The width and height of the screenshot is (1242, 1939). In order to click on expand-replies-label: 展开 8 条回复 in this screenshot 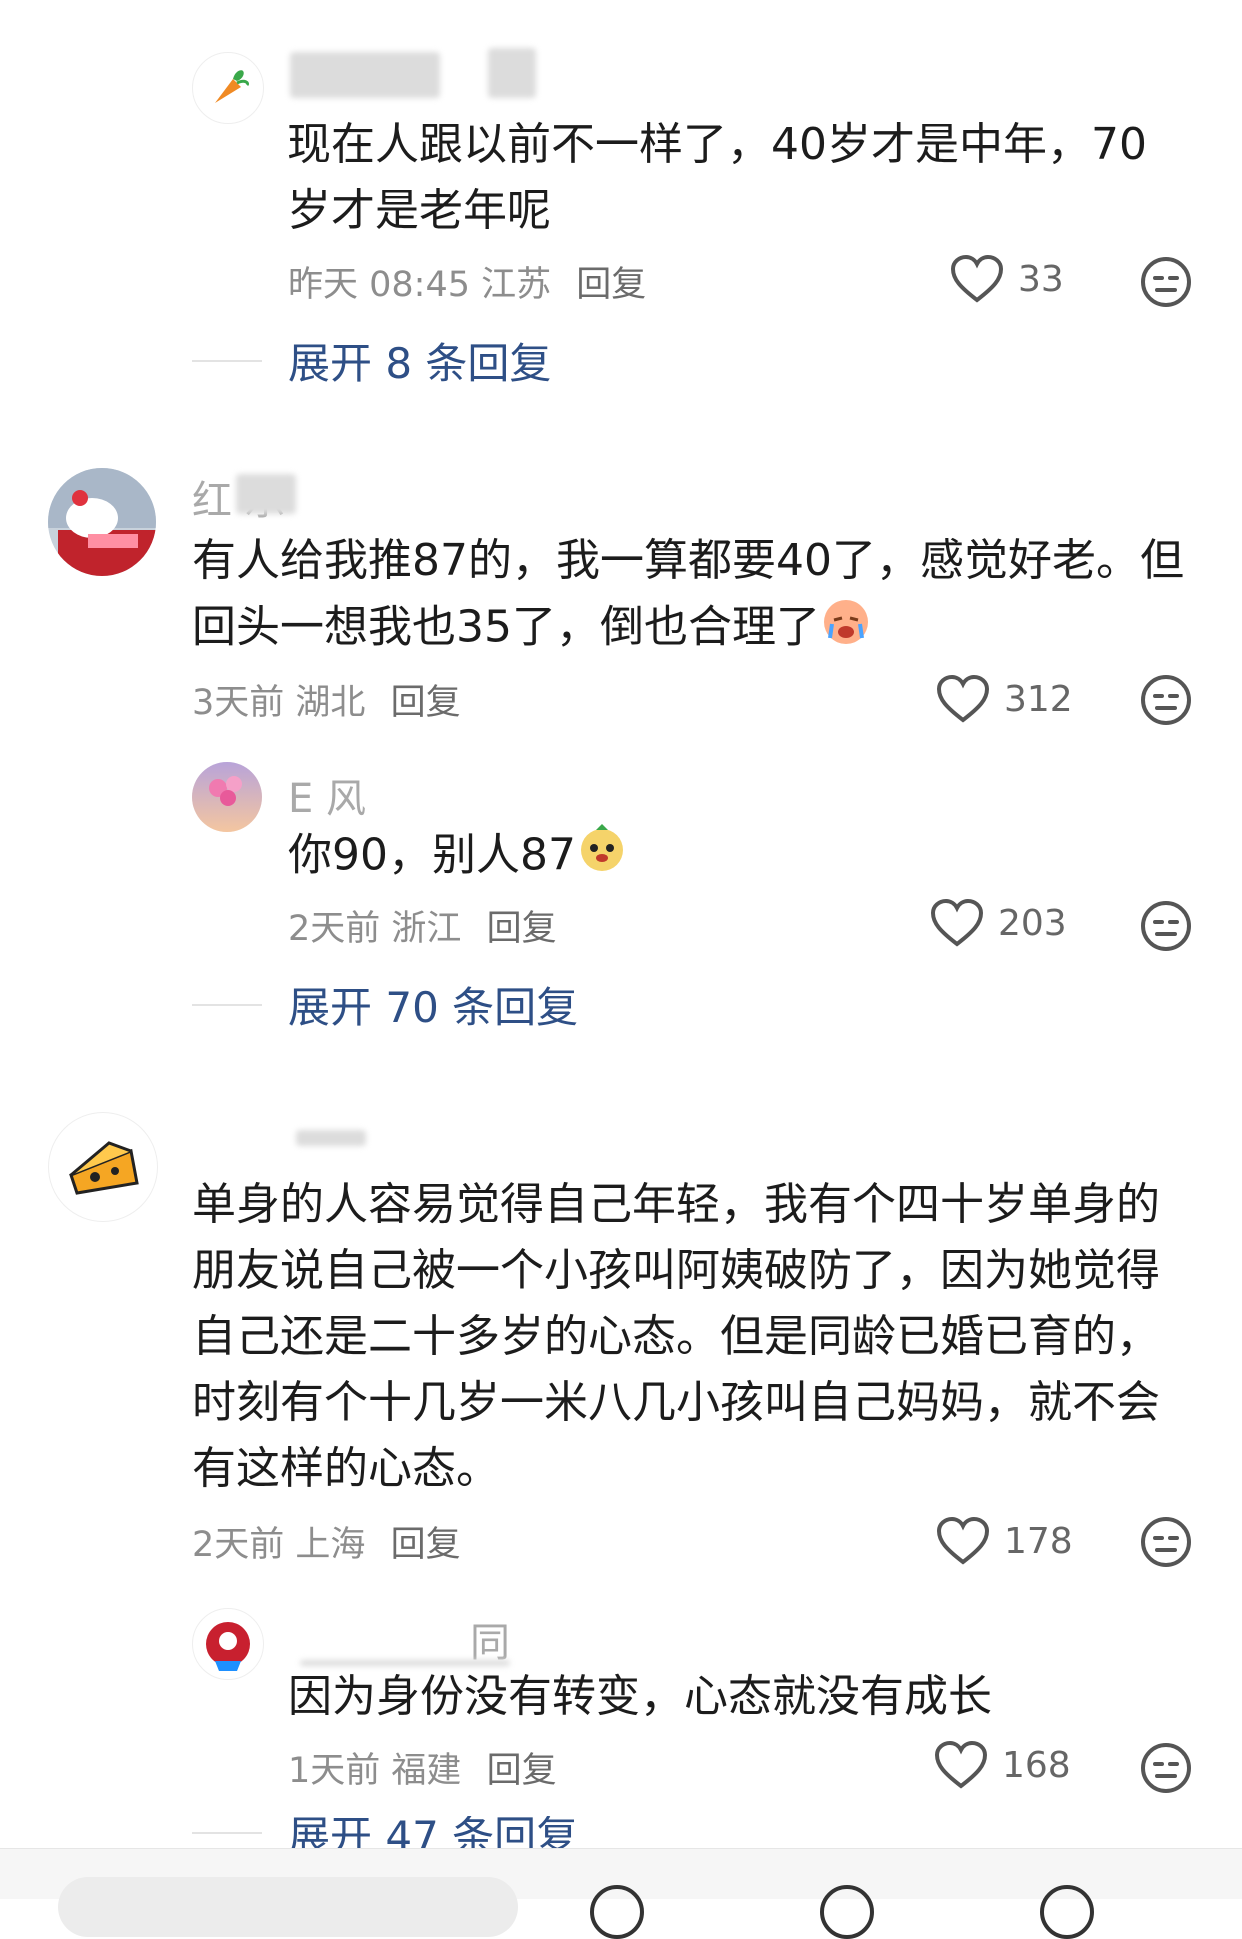, I will do `click(419, 360)`.